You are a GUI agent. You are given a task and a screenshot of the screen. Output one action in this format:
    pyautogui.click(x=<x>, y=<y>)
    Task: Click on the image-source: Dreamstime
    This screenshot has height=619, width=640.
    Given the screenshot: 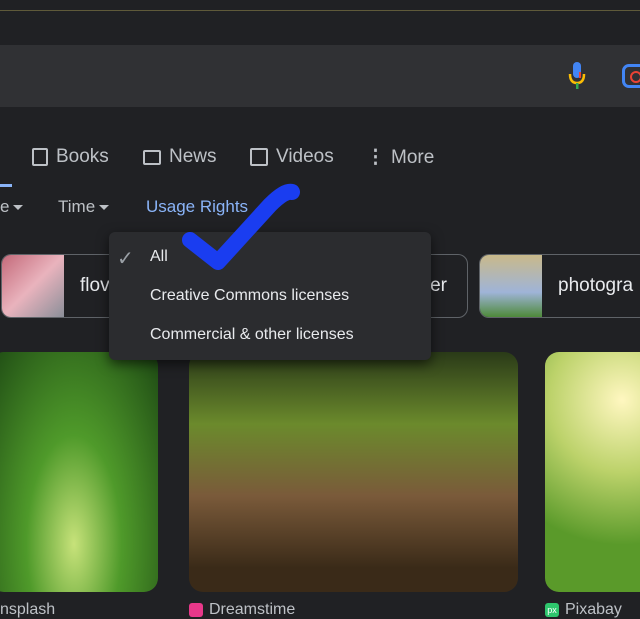 What is the action you would take?
    pyautogui.click(x=242, y=610)
    